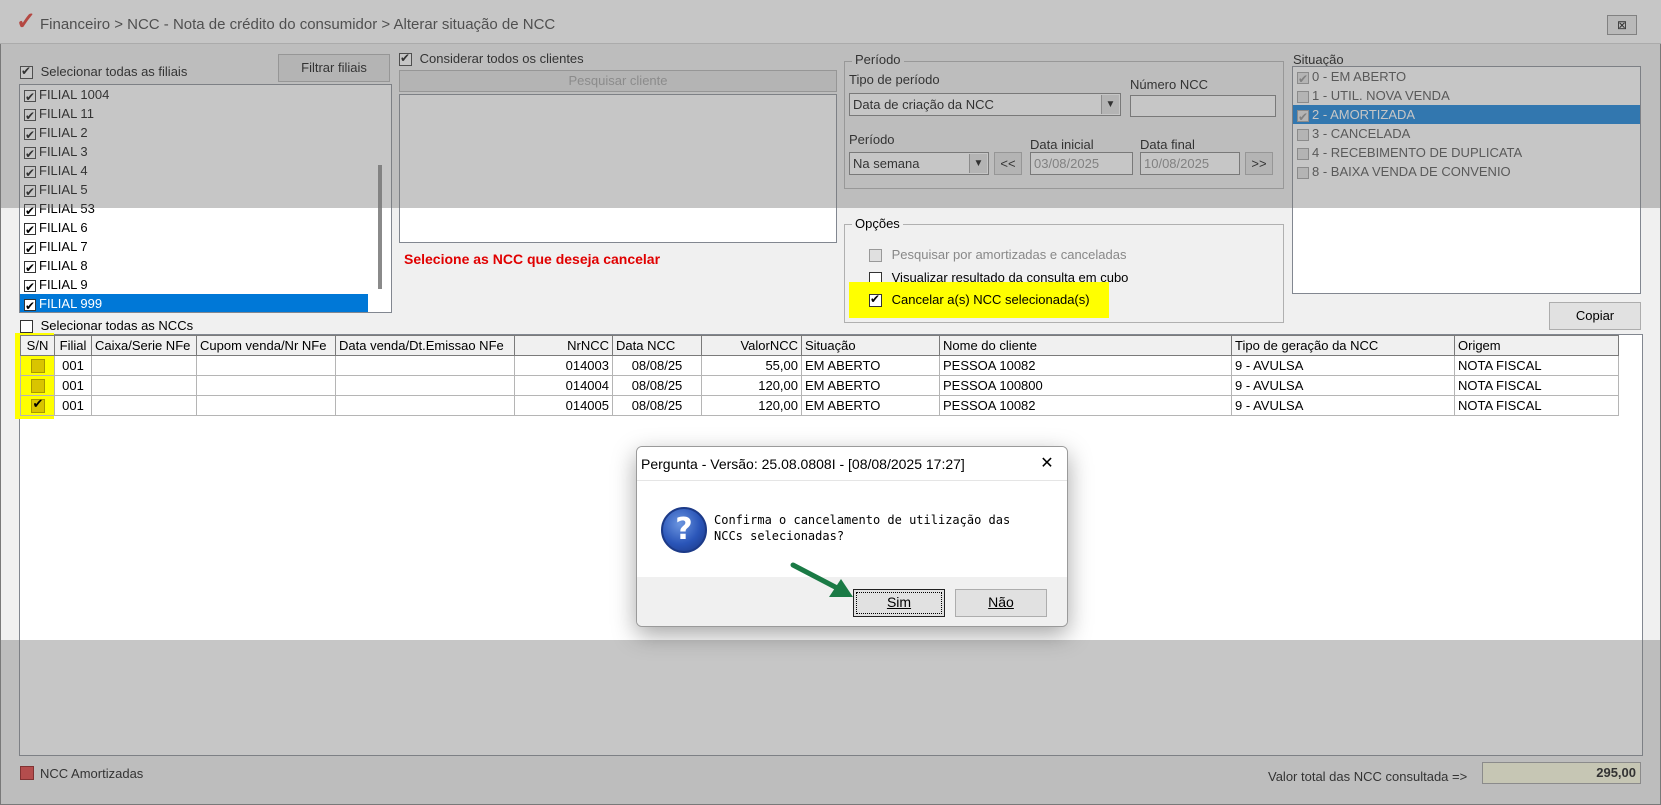  What do you see at coordinates (205, 210) in the screenshot?
I see `filial-item: FILIAL 53` at bounding box center [205, 210].